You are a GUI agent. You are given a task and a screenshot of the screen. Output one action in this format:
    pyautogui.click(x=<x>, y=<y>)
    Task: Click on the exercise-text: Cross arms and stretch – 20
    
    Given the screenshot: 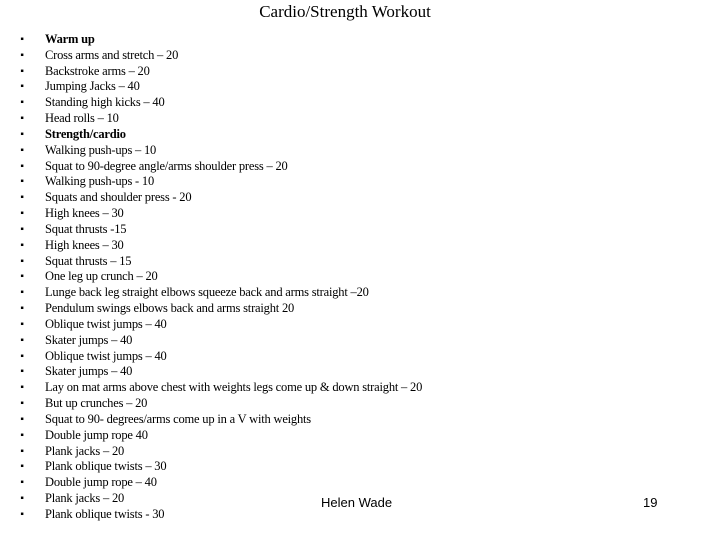 What is the action you would take?
    pyautogui.click(x=112, y=54)
    